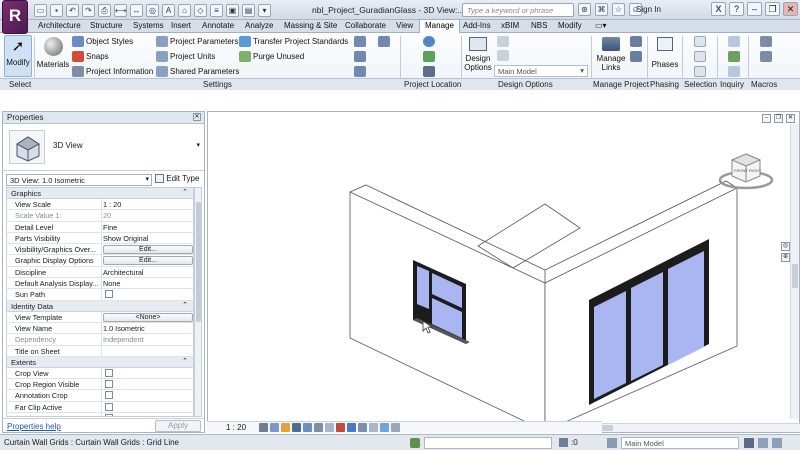  I want to click on project-units-button: Project Units, so click(192, 56).